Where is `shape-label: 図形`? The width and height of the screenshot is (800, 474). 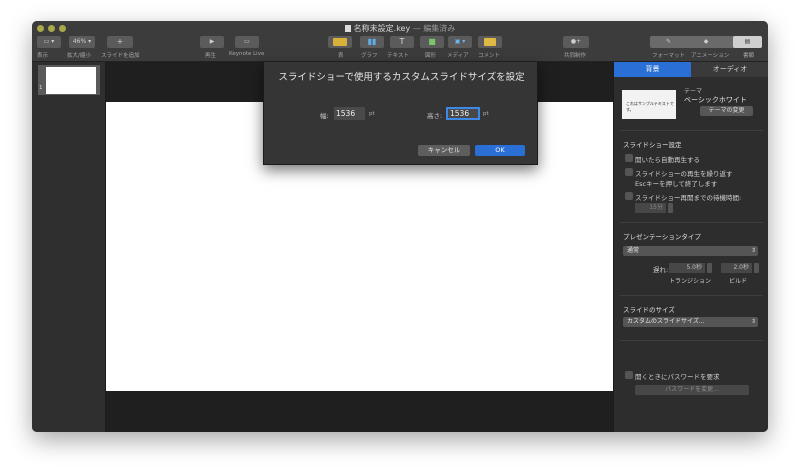
shape-label: 図形 is located at coordinates (431, 56).